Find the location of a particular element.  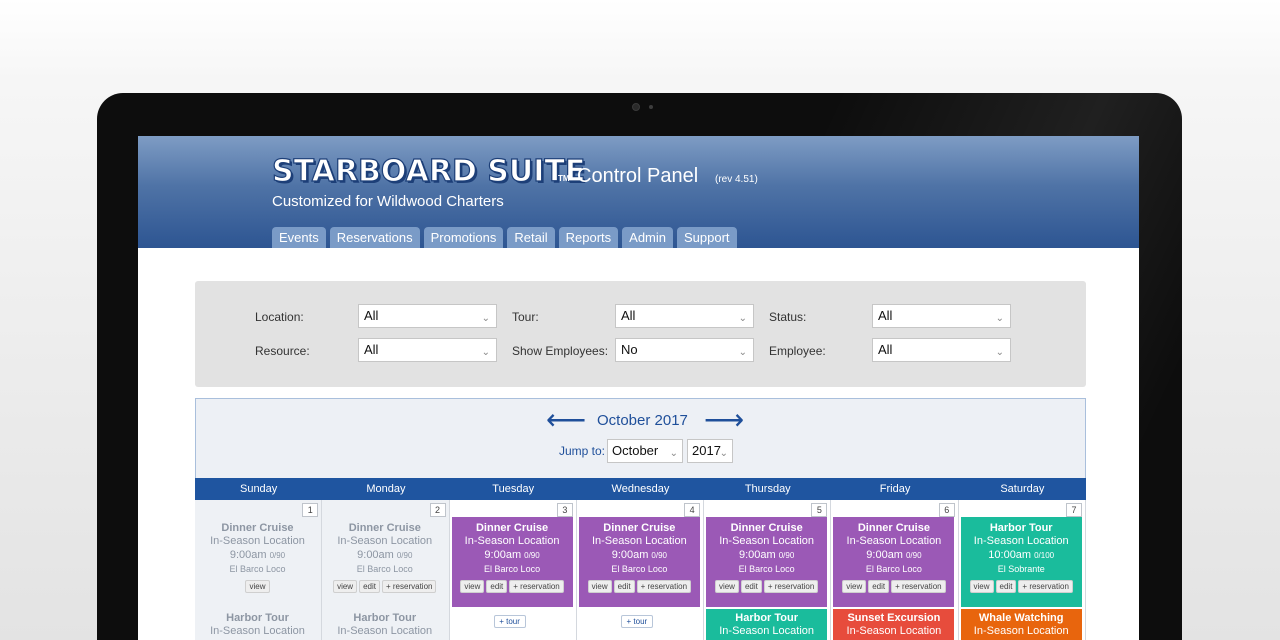

customer-subtitle: Customized for Wildwood Charters is located at coordinates (388, 201).